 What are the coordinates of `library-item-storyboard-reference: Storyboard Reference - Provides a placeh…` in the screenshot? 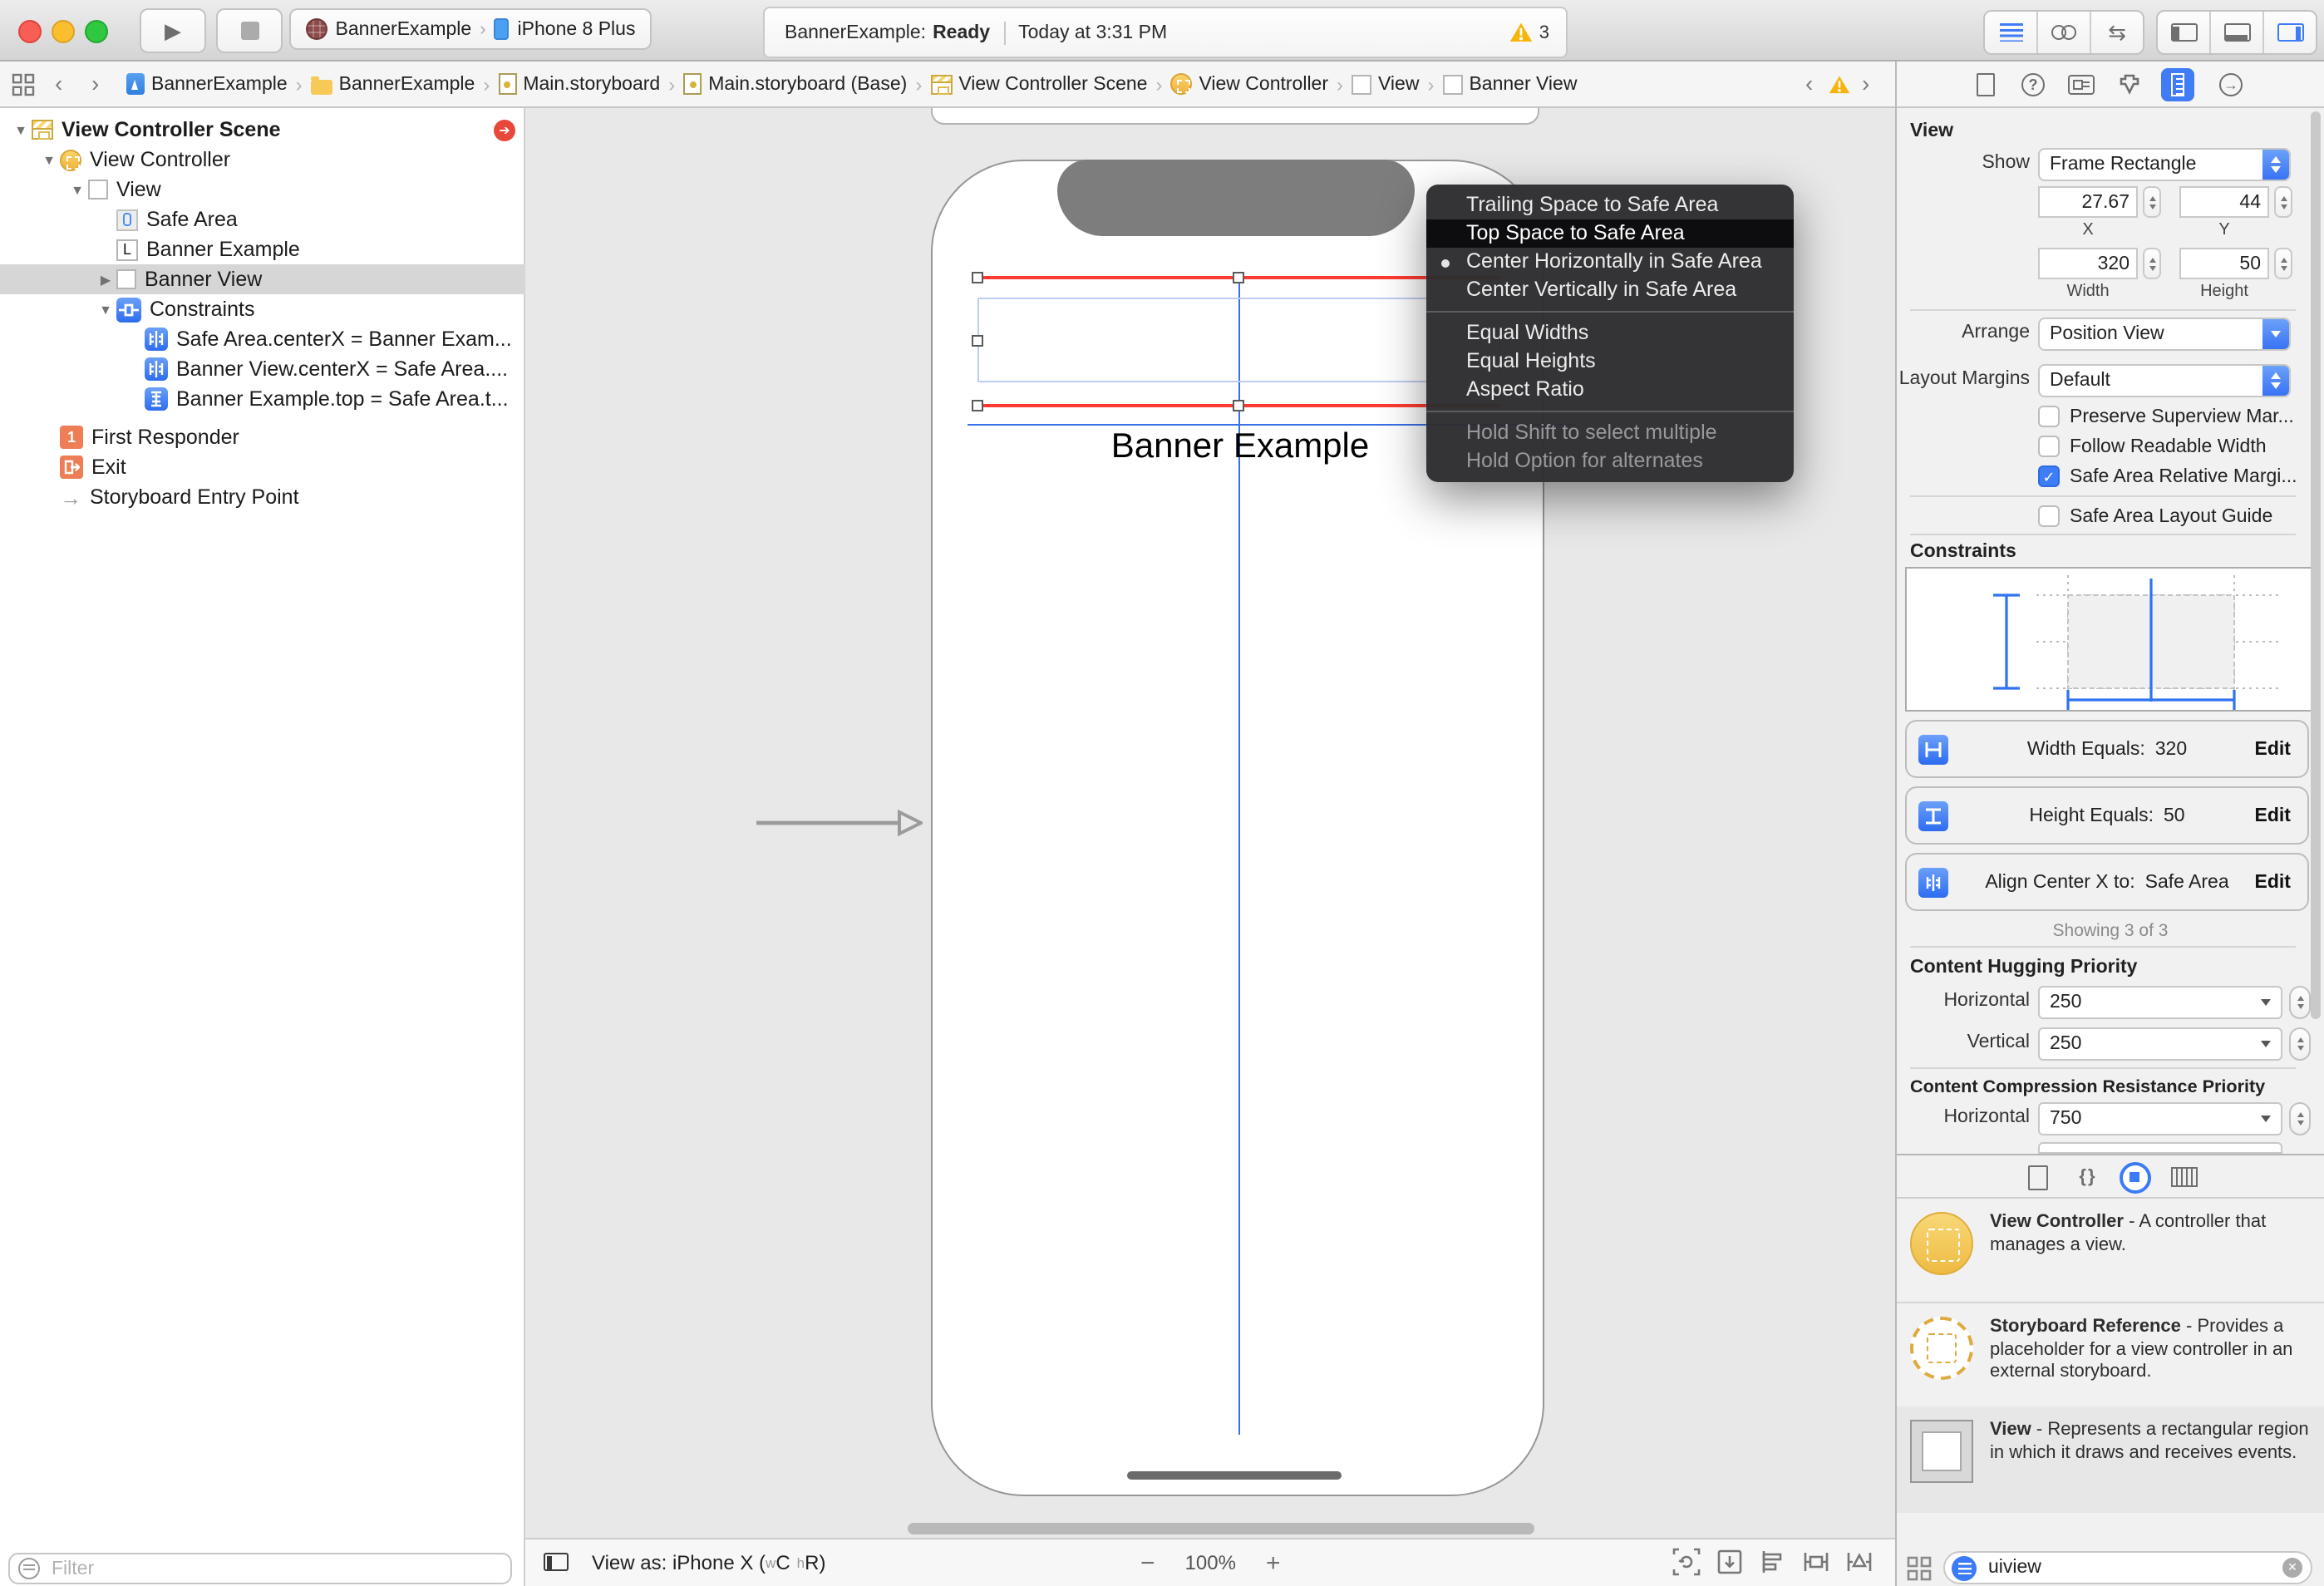 It's located at (2110, 1354).